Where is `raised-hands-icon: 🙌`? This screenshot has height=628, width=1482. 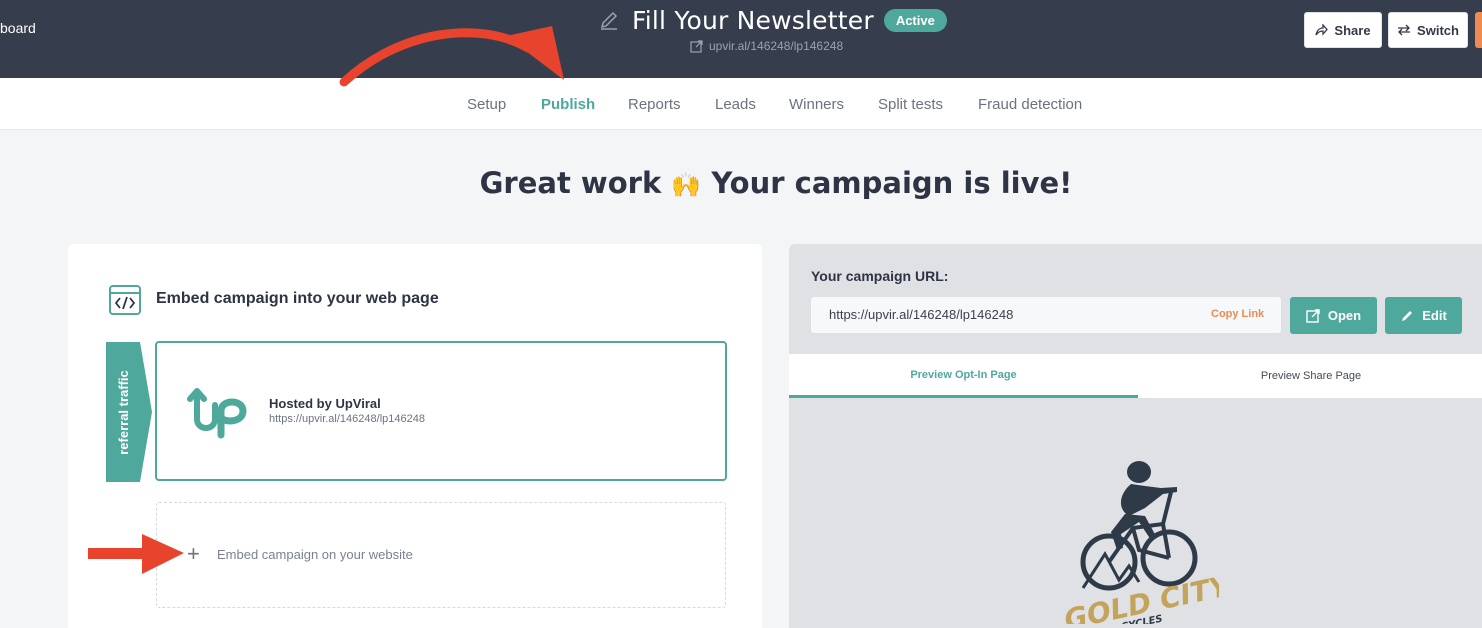 raised-hands-icon: 🙌 is located at coordinates (686, 185).